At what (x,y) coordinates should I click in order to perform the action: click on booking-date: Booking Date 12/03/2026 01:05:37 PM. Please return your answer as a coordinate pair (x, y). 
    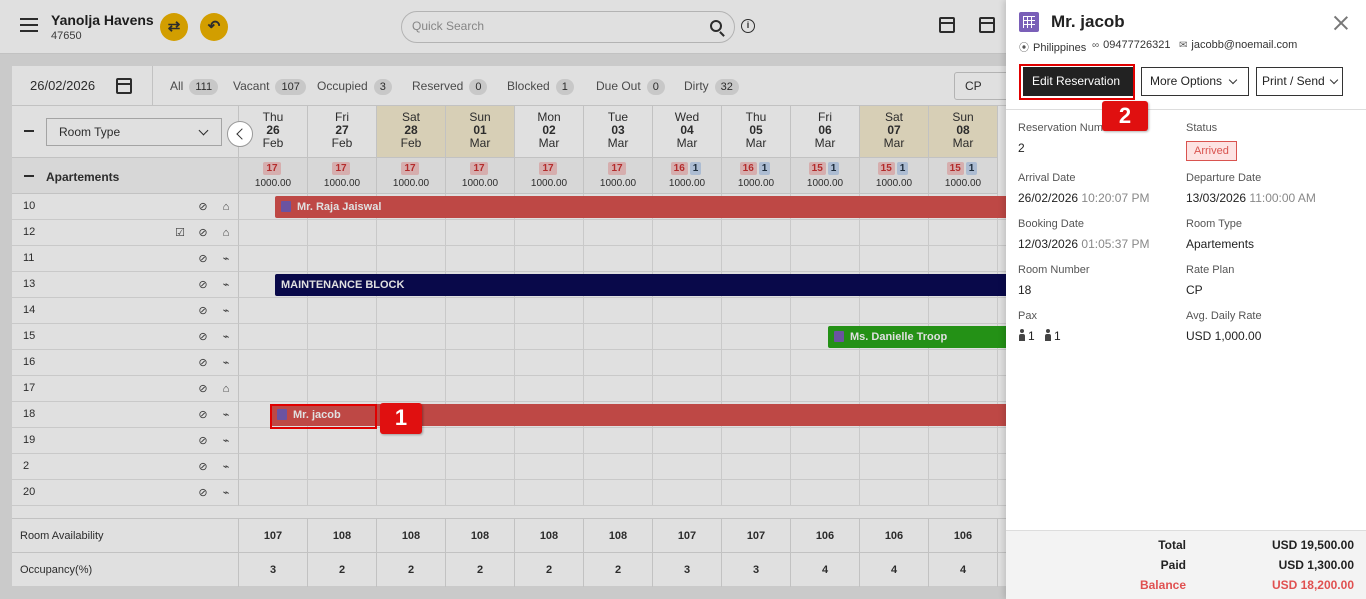
    Looking at the image, I should click on (1084, 234).